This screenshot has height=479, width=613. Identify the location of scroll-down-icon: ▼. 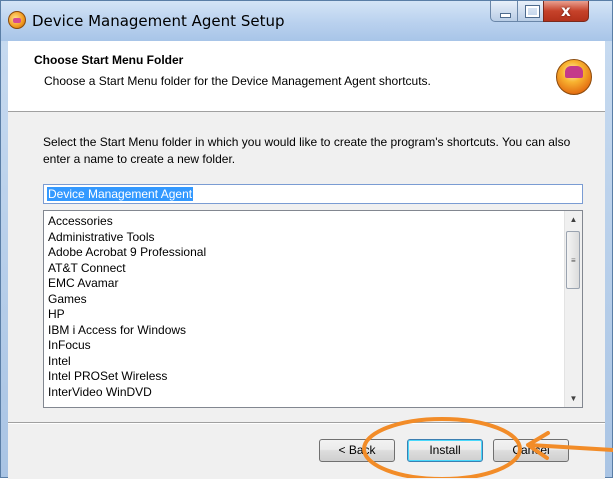
(573, 398).